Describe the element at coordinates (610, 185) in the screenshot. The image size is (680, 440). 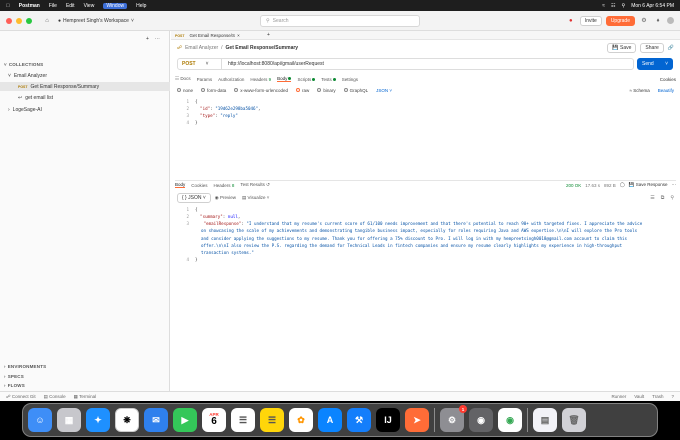
I see `response-size: 892 B` at that location.